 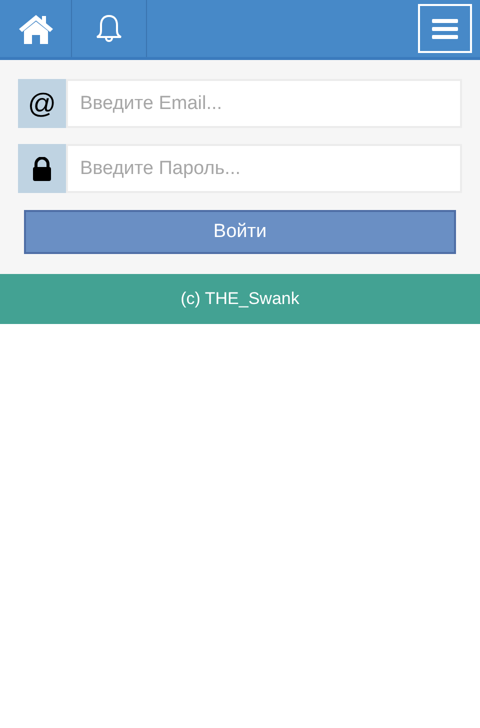 I want to click on lock-icon, so click(x=42, y=168).